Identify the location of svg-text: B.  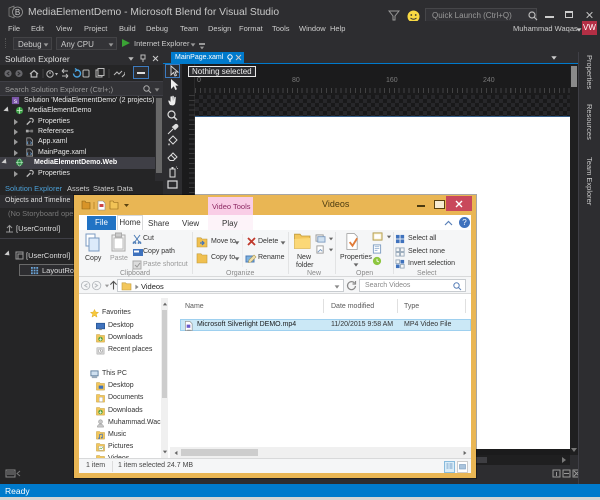
(17, 12).